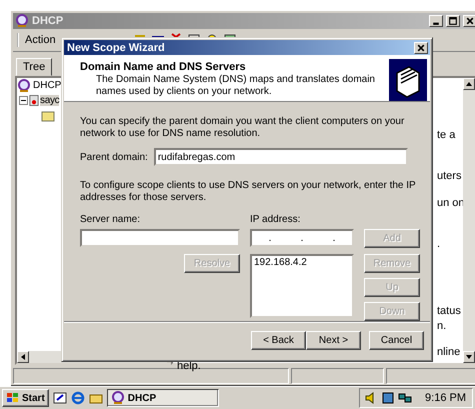  I want to click on details-text: uters, so click(449, 176).